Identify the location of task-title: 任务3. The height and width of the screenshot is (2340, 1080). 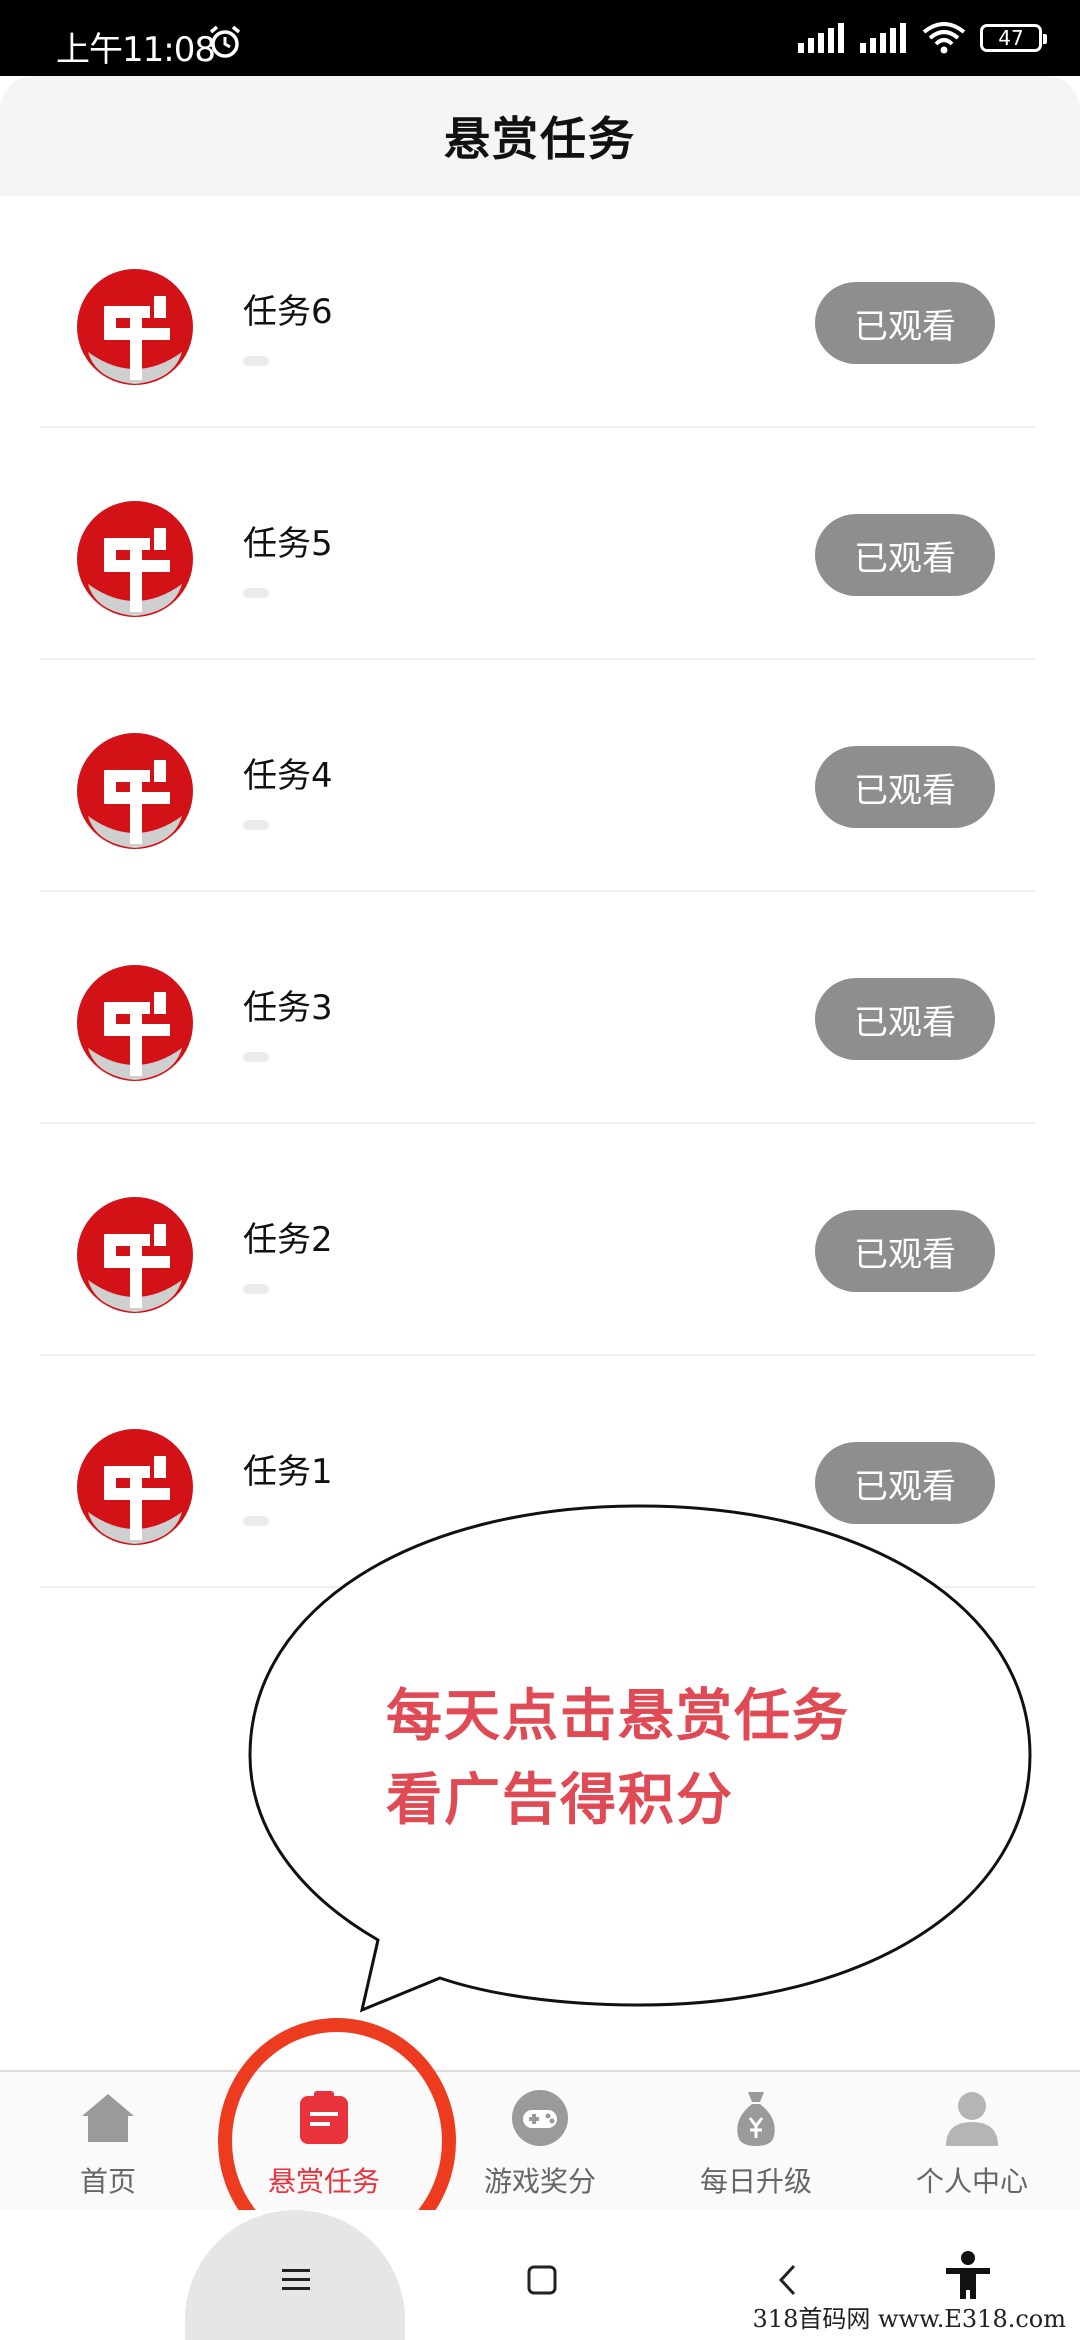
(288, 1008).